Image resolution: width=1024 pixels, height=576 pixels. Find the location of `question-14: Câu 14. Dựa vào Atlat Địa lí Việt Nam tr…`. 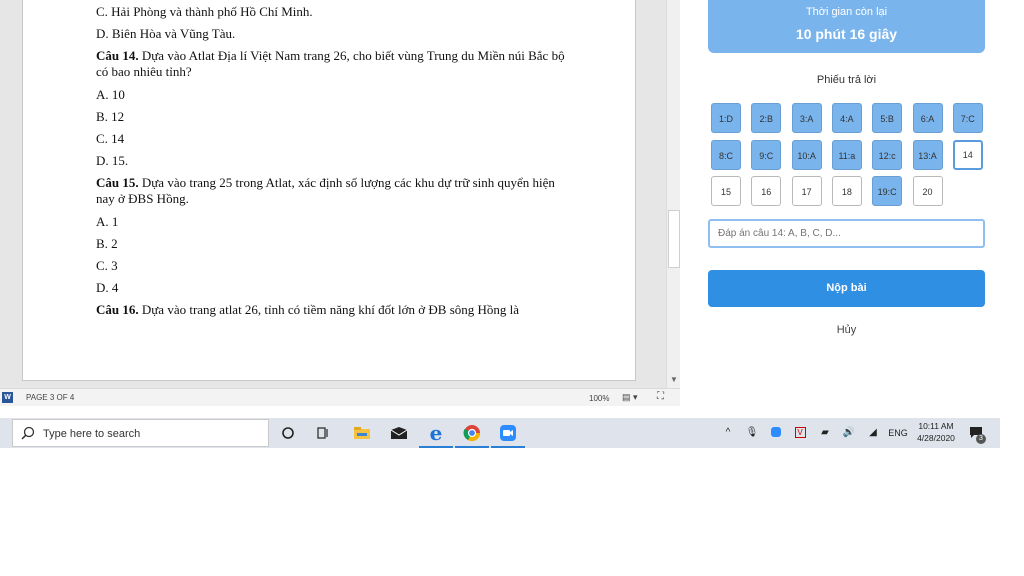

question-14: Câu 14. Dựa vào Atlat Địa lí Việt Nam tr… is located at coordinates (336, 64).